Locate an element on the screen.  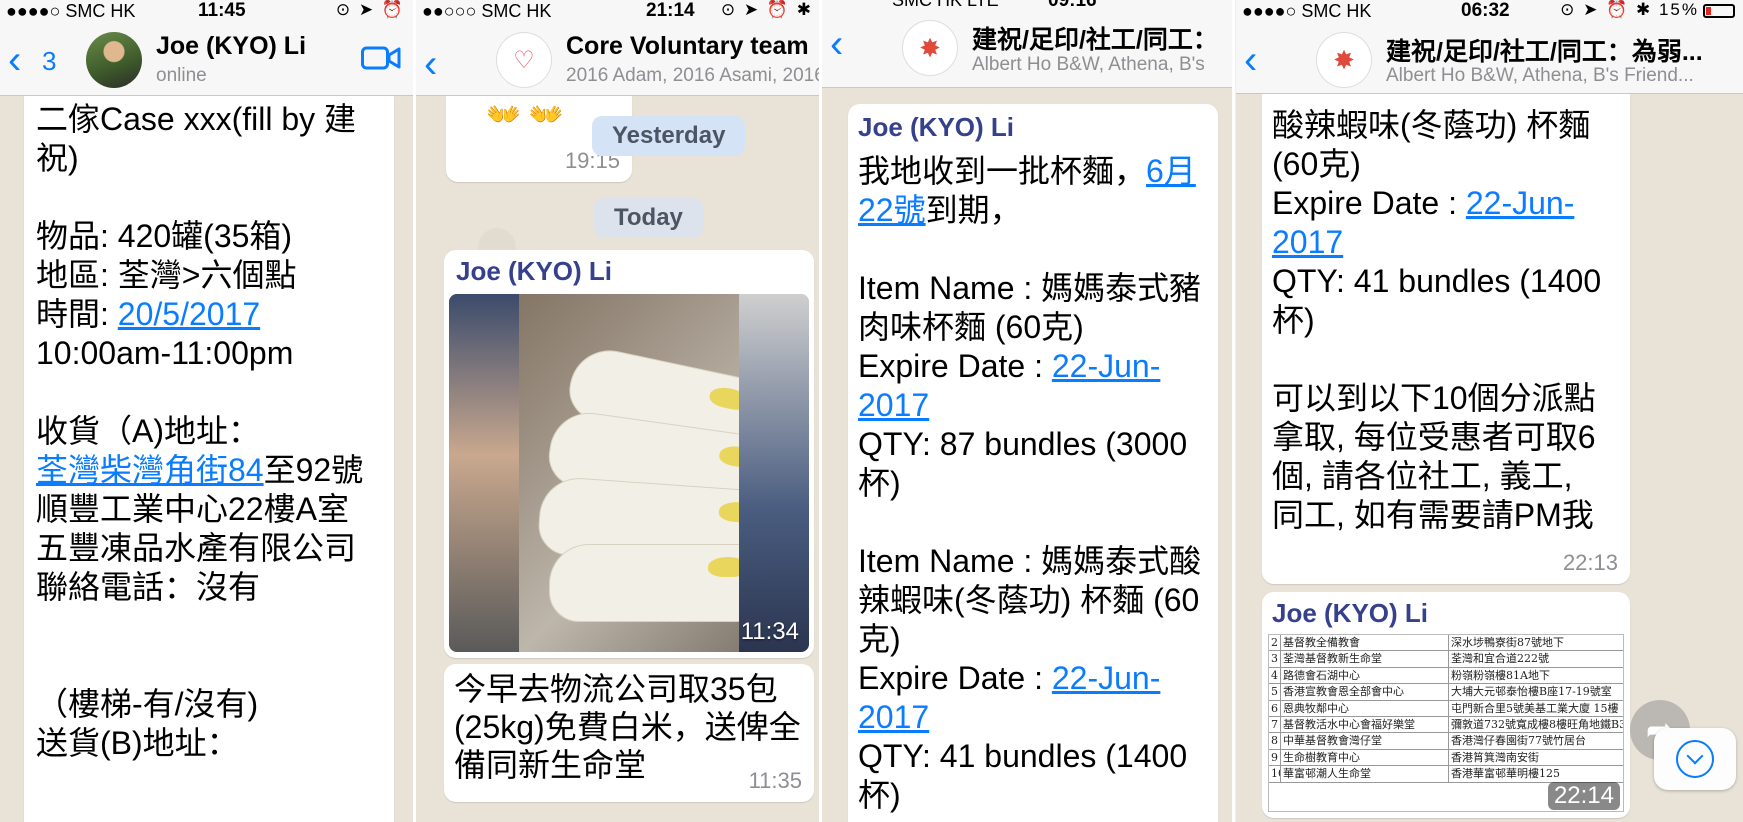
intro-text: 我地收到一批杯麵， is located at coordinates (1002, 171).